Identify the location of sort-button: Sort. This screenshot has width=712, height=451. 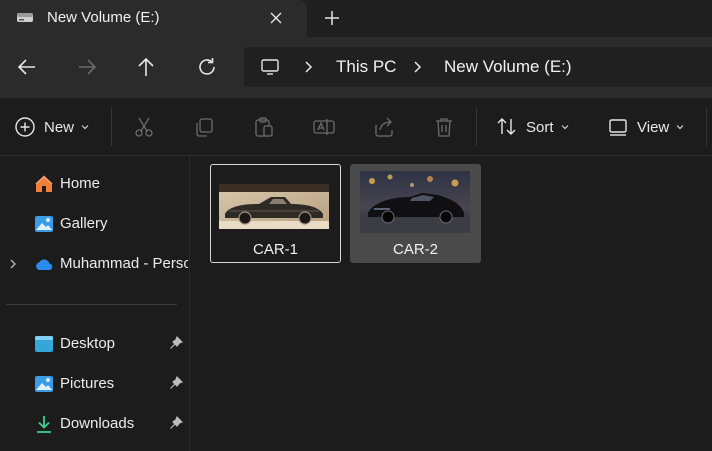
(533, 127).